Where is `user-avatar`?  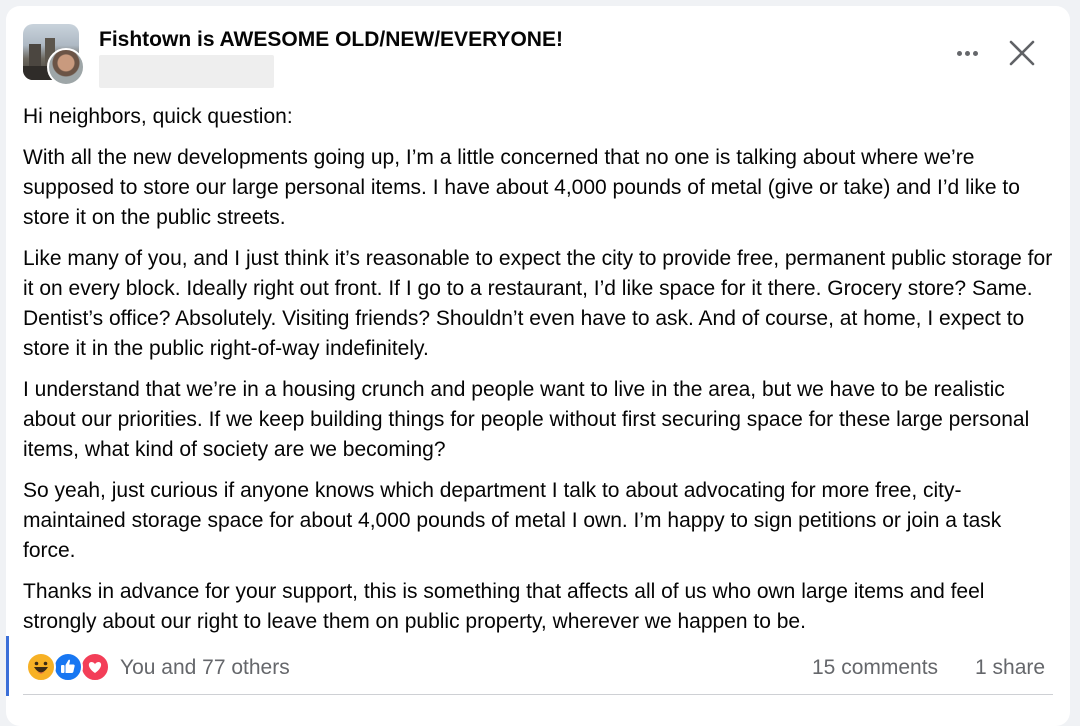
user-avatar is located at coordinates (66, 67).